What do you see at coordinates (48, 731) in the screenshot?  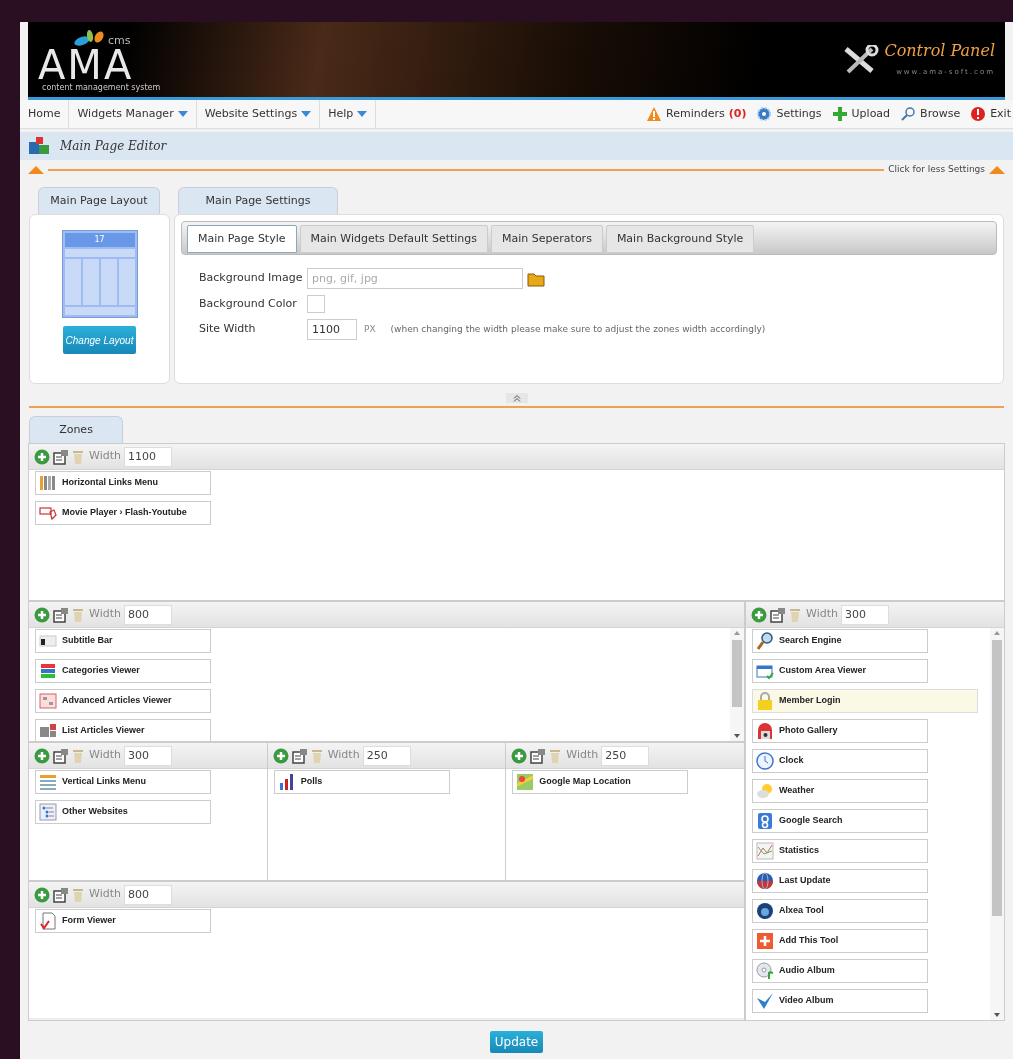 I see `list-icon` at bounding box center [48, 731].